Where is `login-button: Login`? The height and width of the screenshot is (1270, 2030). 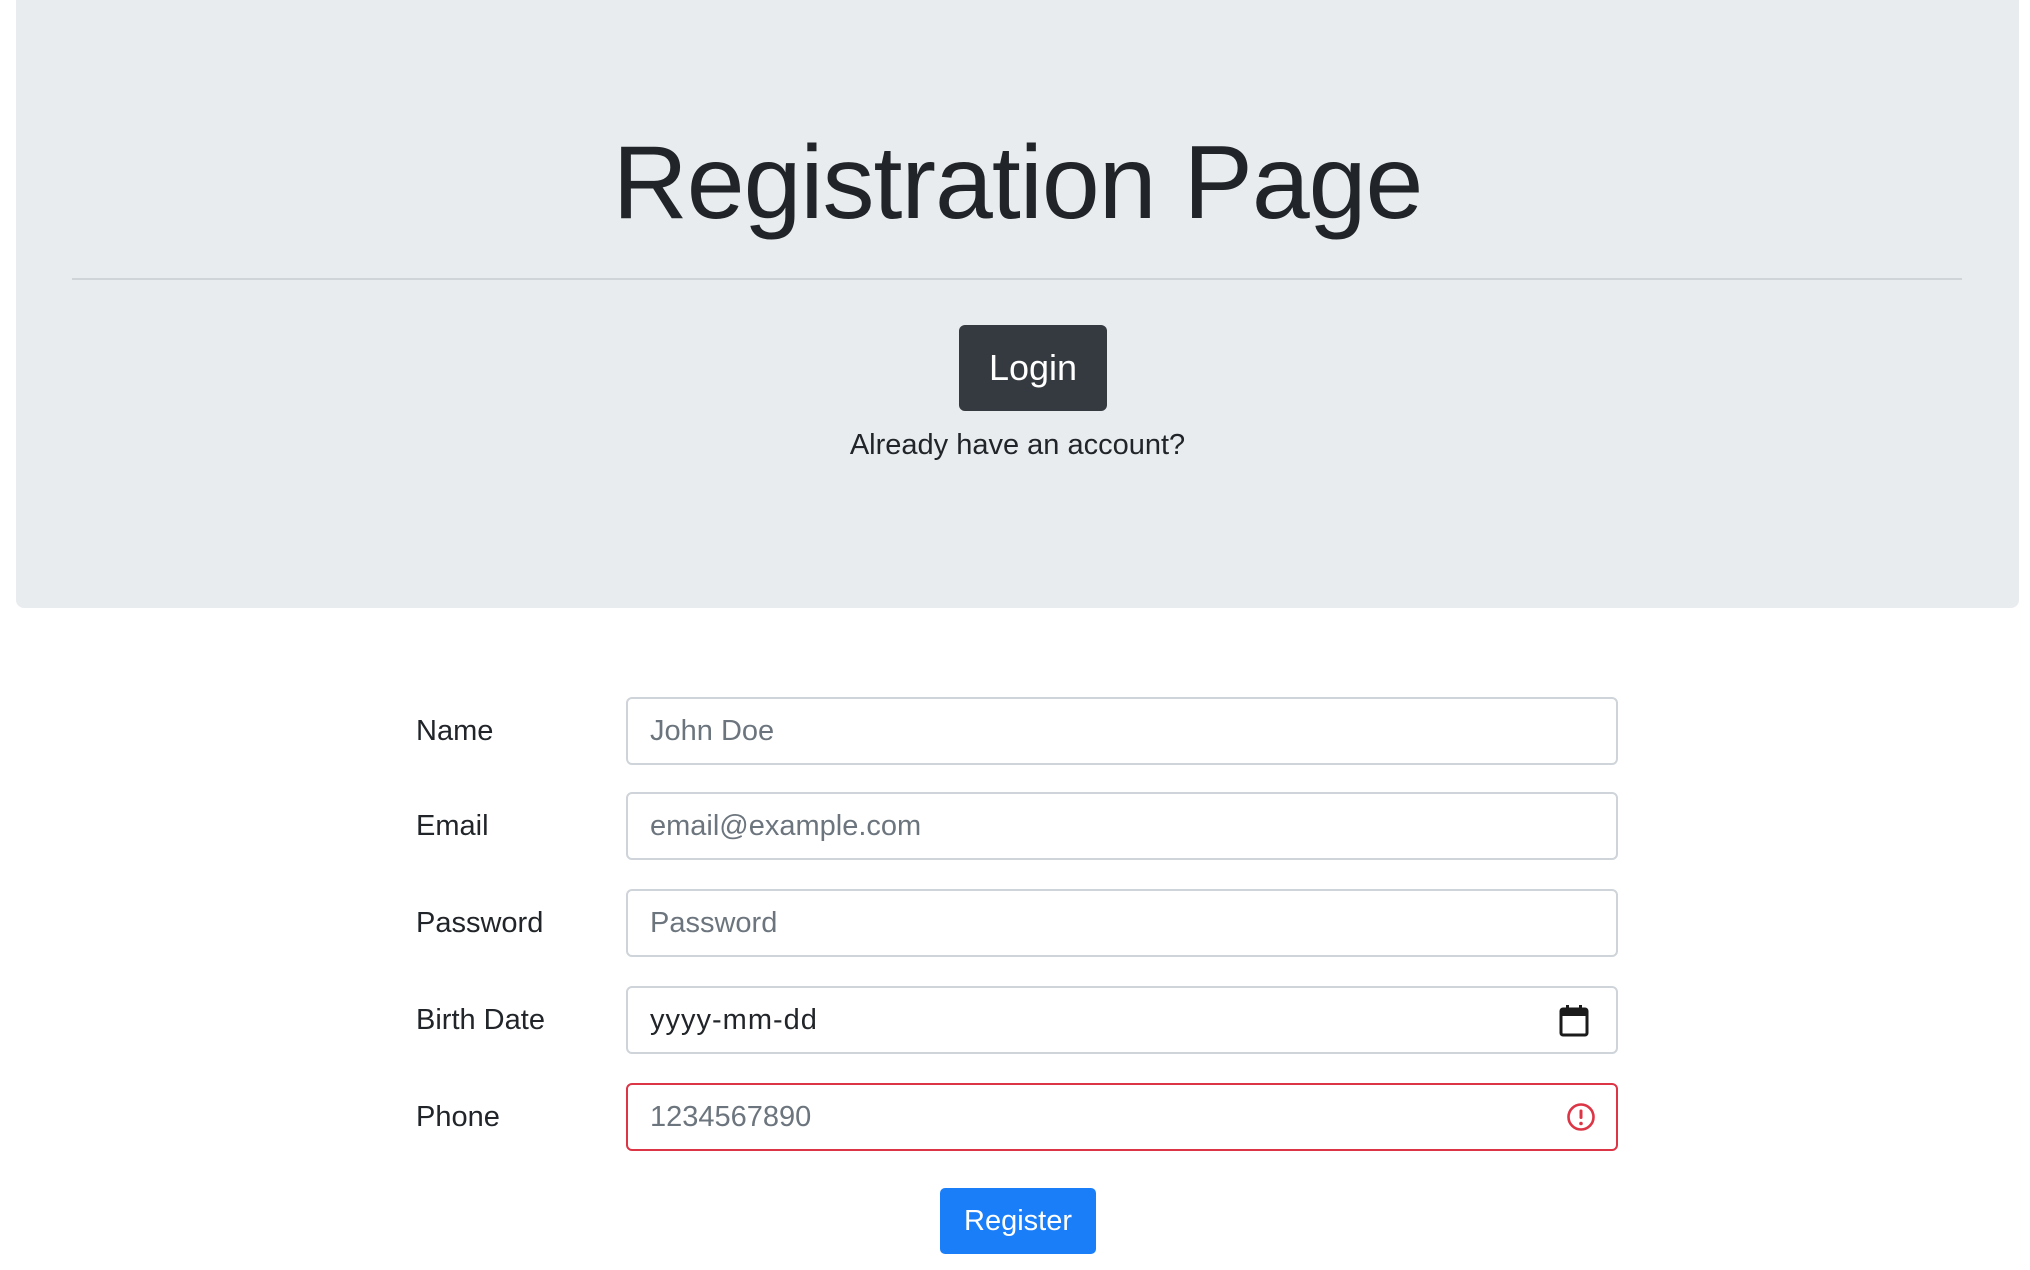 login-button: Login is located at coordinates (1033, 368).